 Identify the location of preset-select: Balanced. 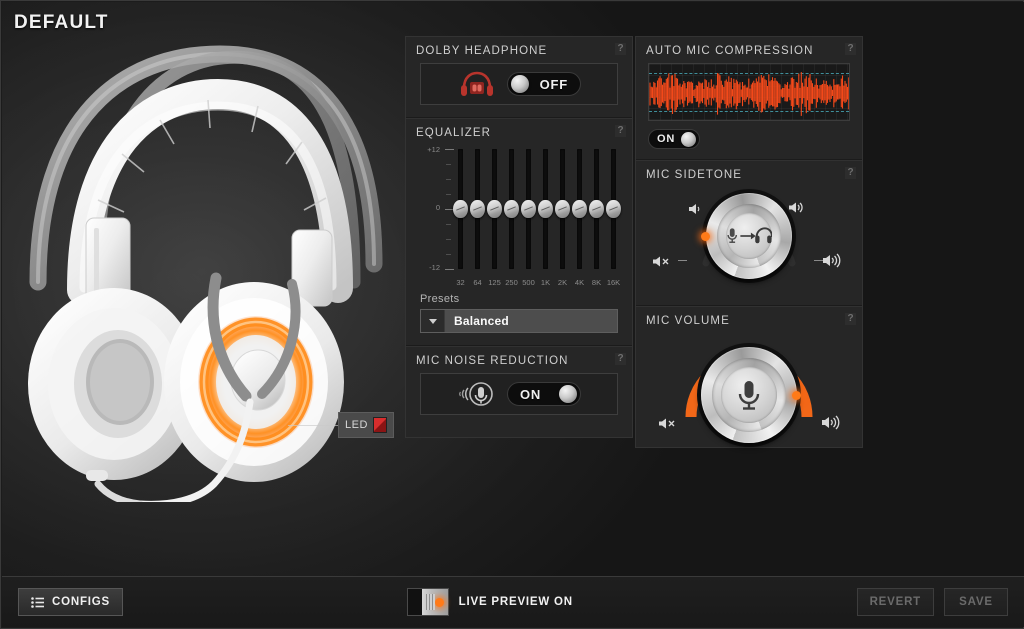
(519, 321).